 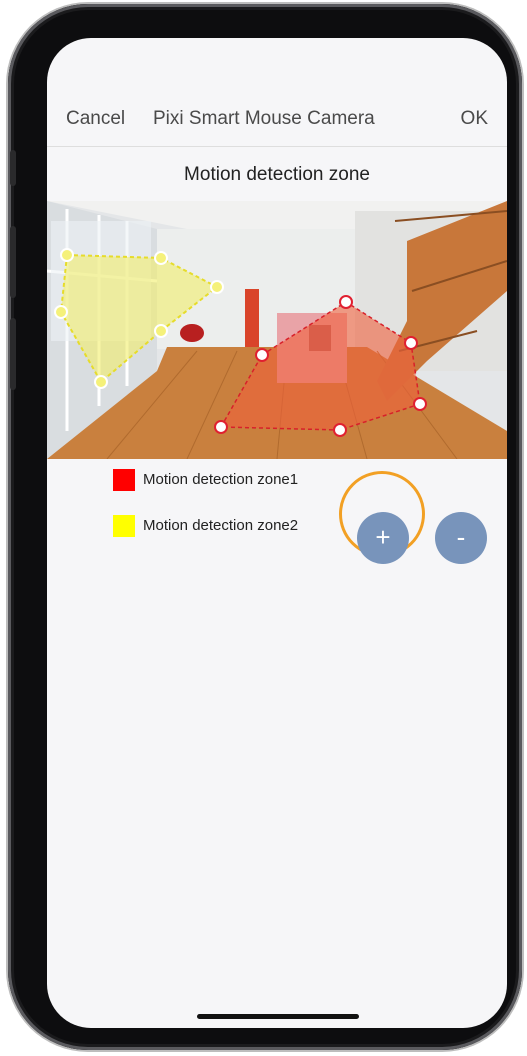 I want to click on zone2-swatch, so click(x=124, y=526).